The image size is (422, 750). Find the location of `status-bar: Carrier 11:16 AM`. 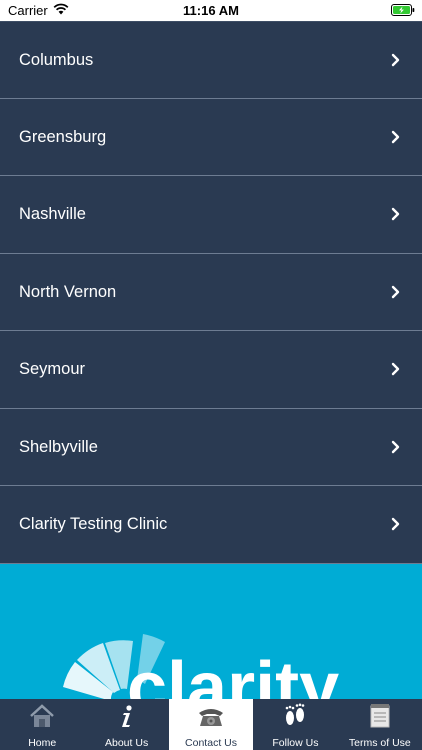

status-bar: Carrier 11:16 AM is located at coordinates (211, 10).